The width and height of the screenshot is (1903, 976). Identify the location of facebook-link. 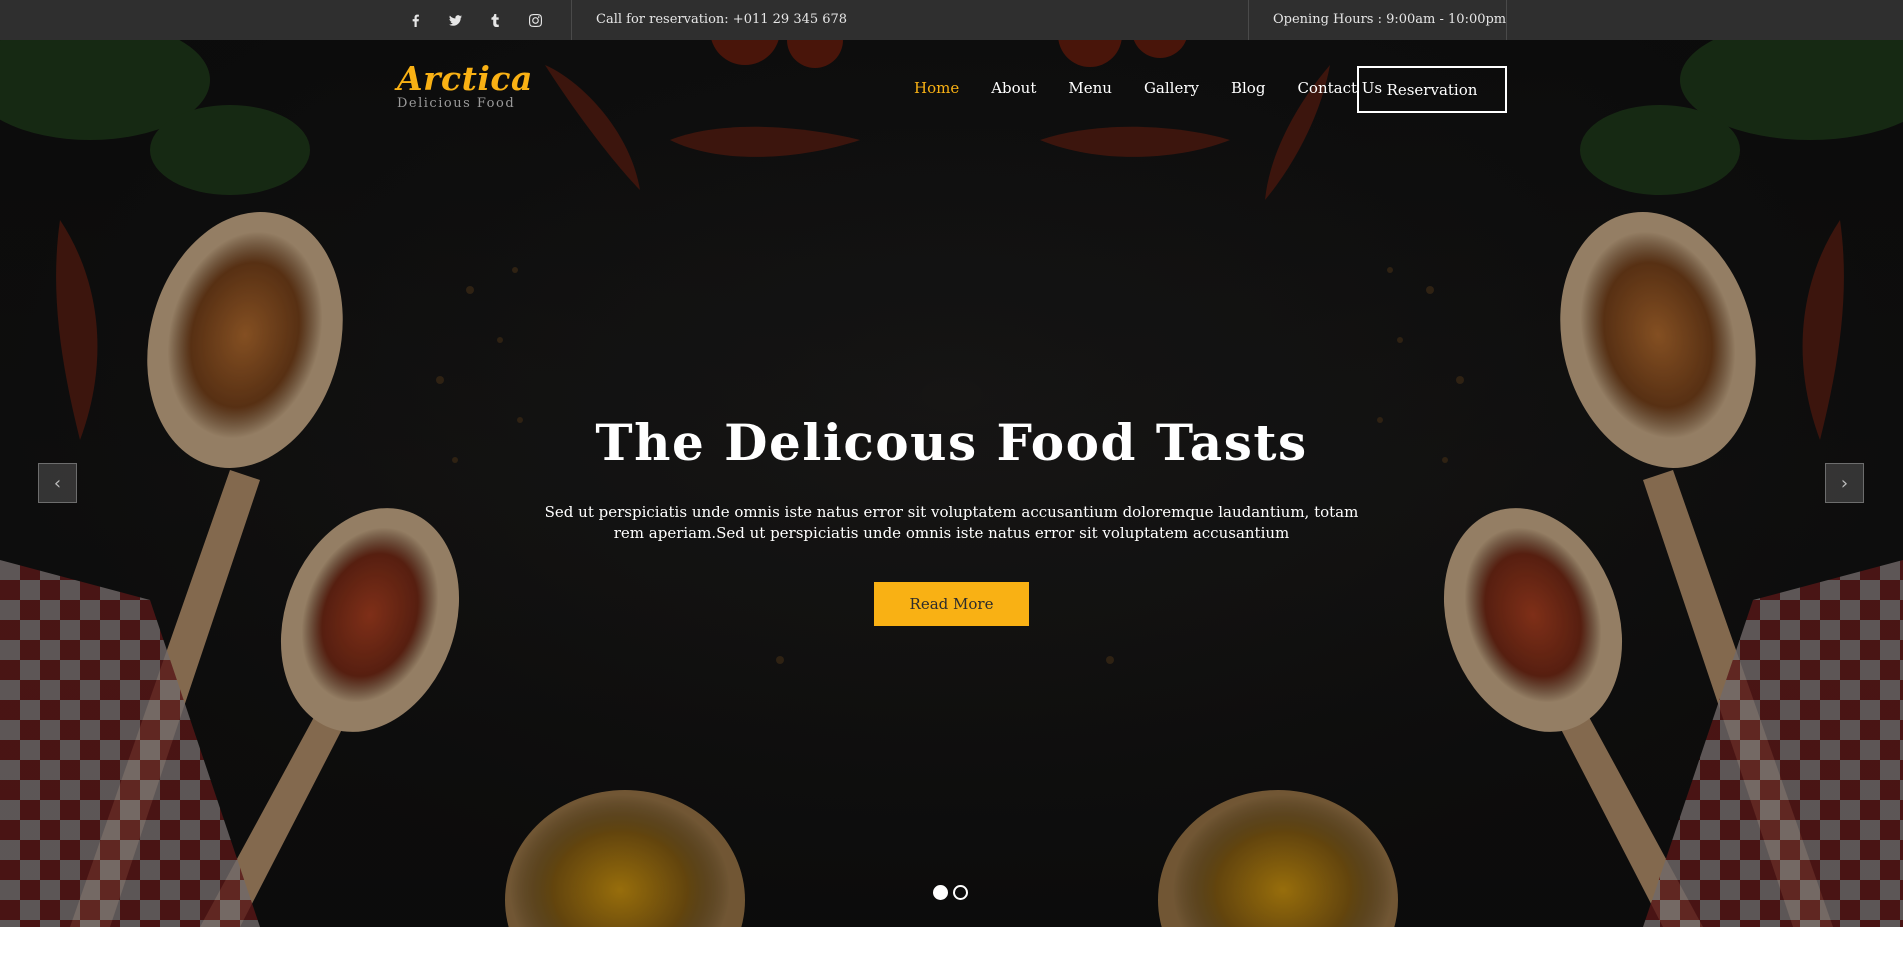
(415, 20).